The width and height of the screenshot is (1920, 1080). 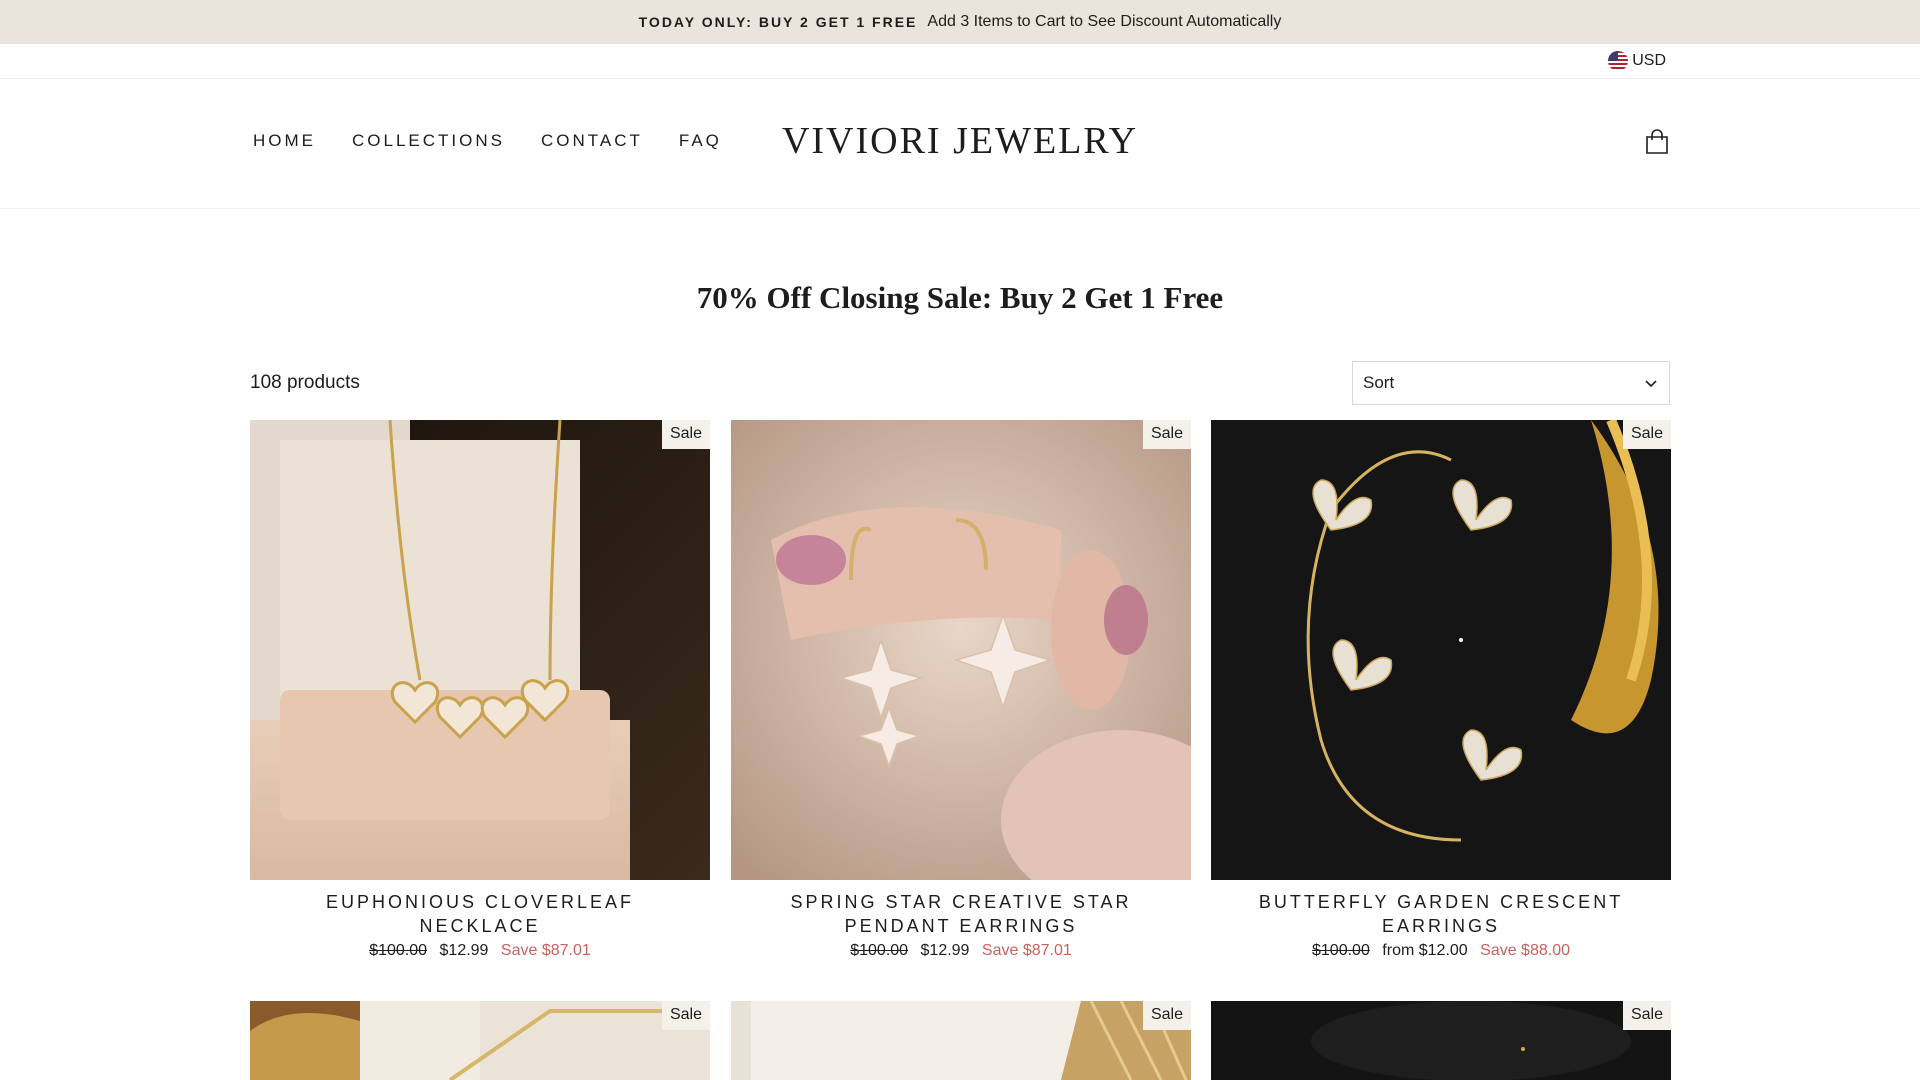 I want to click on product-price: $100.00 from $12.00 Save $88.00, so click(x=1441, y=951).